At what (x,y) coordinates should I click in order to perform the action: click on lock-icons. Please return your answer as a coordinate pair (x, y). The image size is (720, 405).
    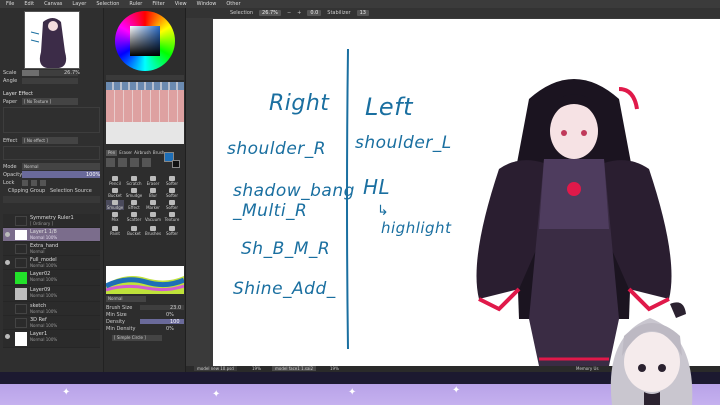
    Looking at the image, I should click on (42, 183).